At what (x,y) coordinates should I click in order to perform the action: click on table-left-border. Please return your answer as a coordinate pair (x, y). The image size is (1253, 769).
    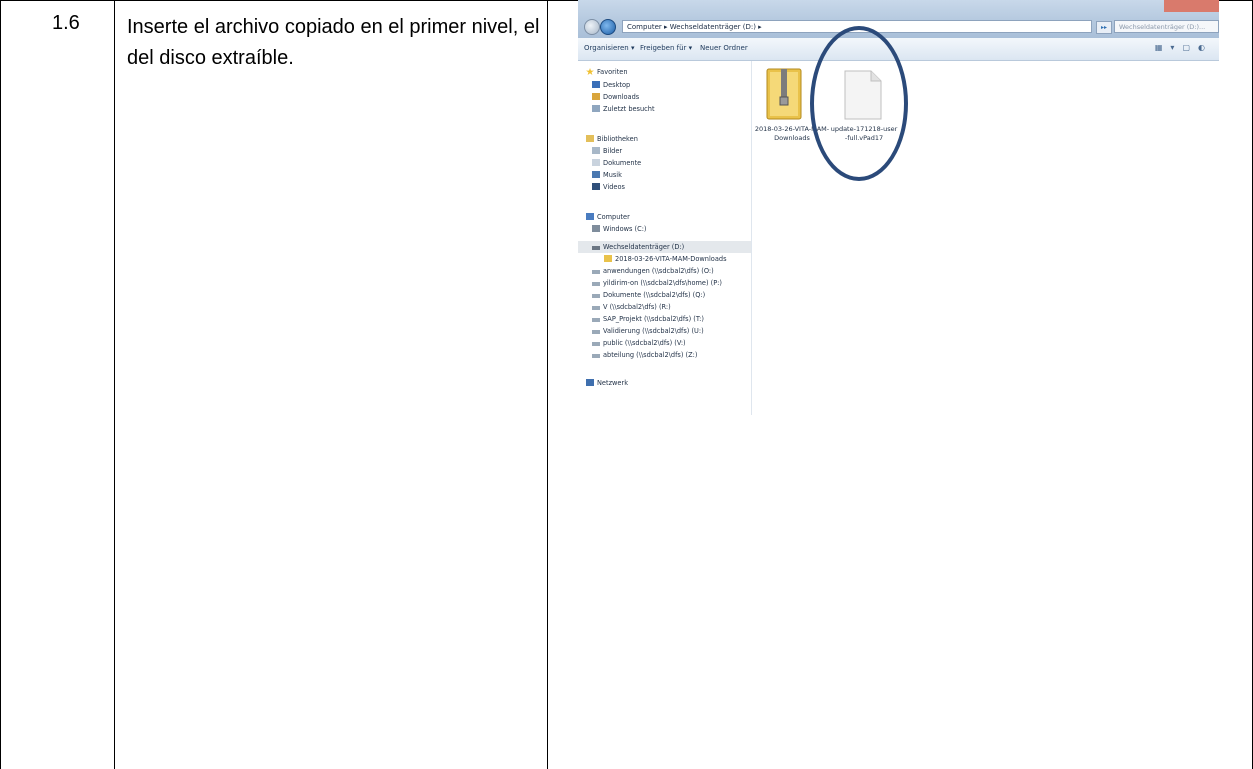
    Looking at the image, I should click on (0, 384).